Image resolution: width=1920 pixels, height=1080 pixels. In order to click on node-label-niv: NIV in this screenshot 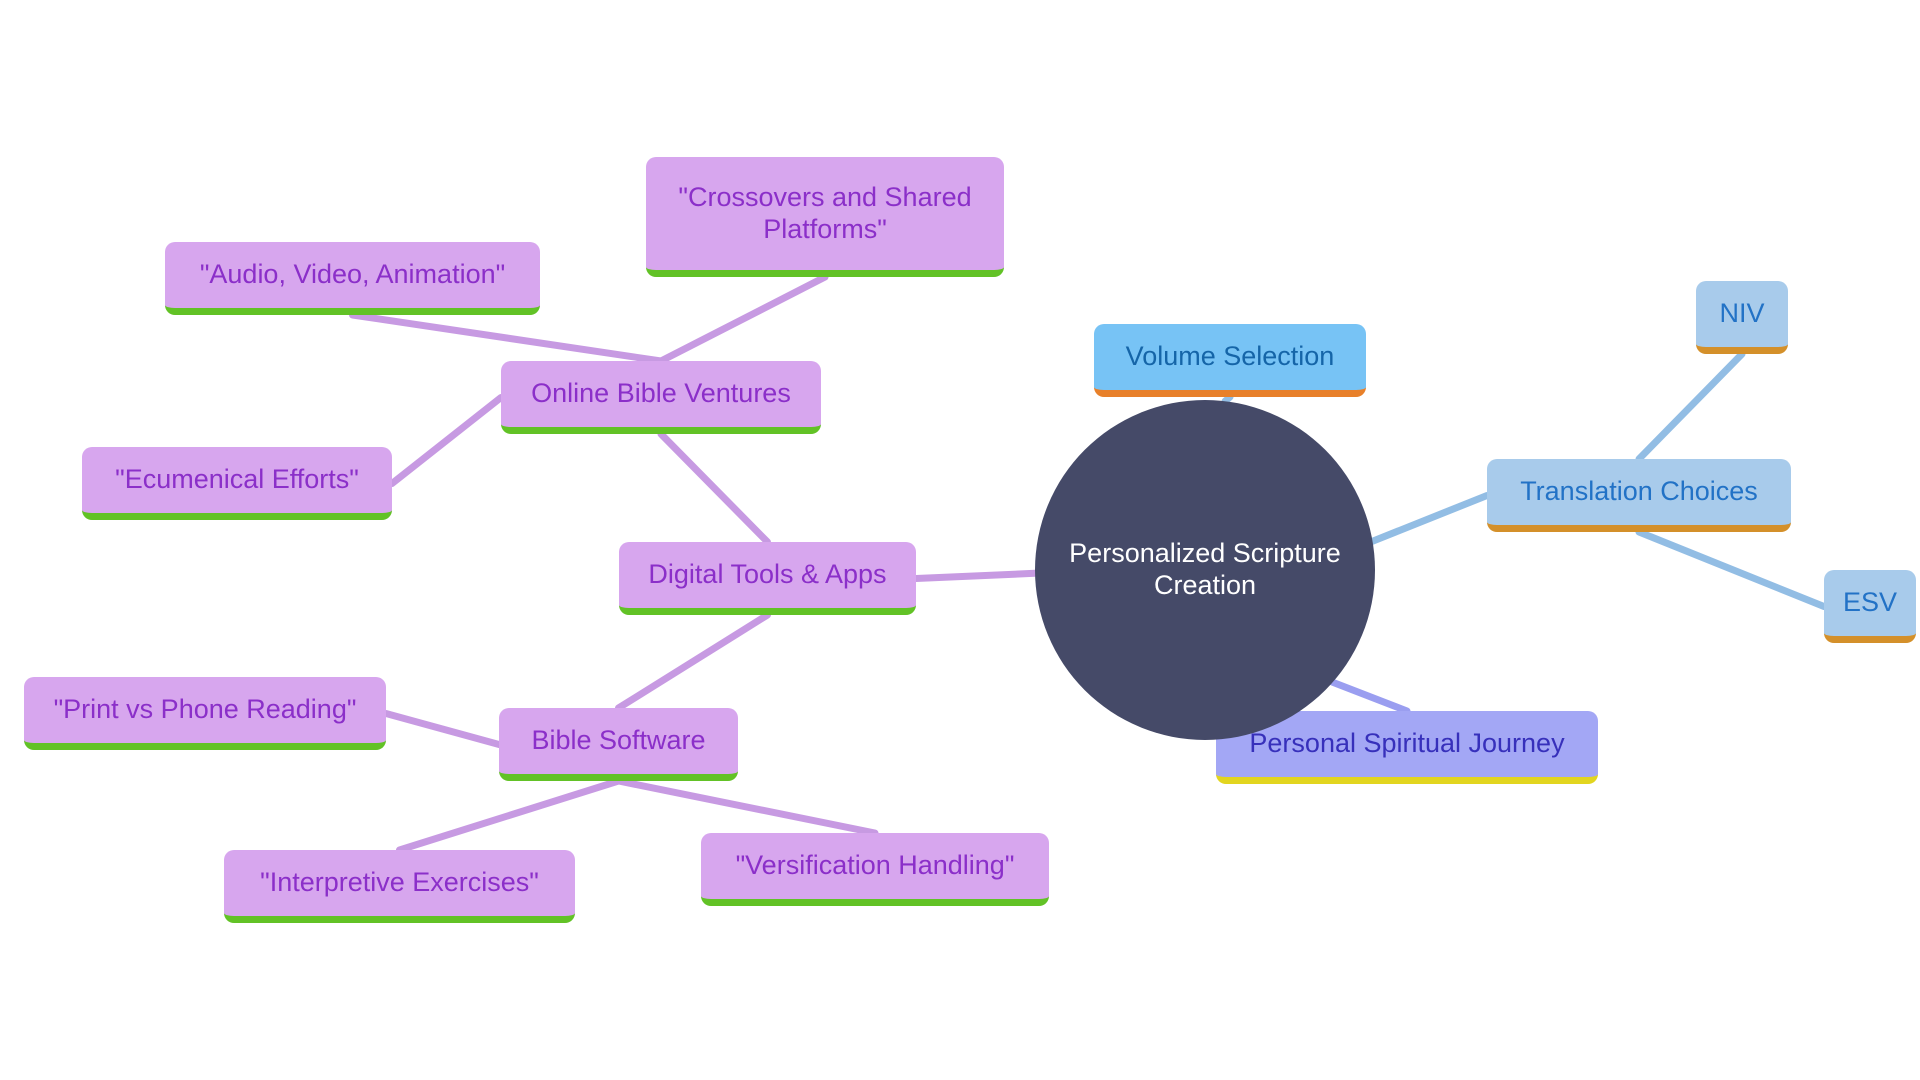, I will do `click(1742, 313)`.